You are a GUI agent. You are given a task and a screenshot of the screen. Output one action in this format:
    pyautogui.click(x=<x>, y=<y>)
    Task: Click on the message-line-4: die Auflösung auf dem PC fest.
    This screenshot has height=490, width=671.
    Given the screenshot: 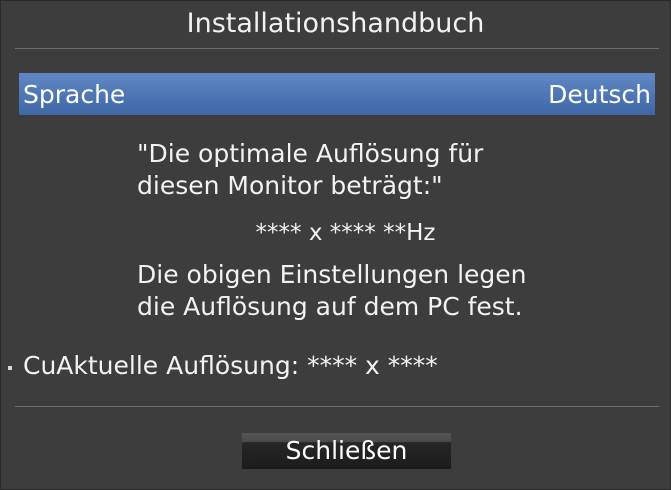 What is the action you would take?
    pyautogui.click(x=330, y=306)
    